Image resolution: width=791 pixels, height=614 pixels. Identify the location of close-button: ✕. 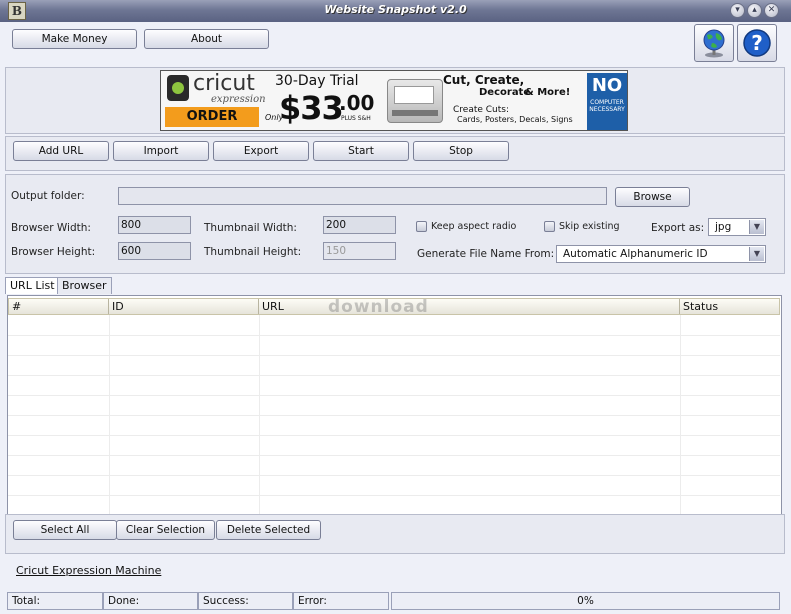
(771, 10).